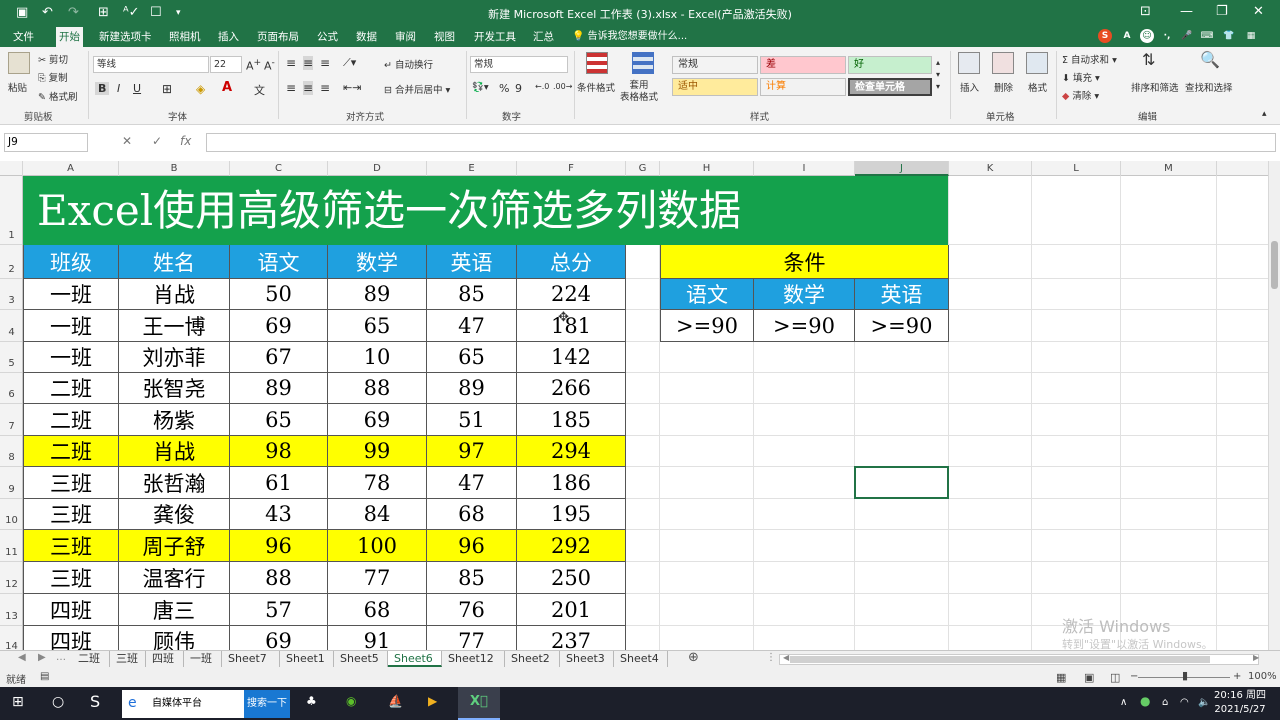 This screenshot has width=1280, height=720. I want to click on column-header-c: C, so click(279, 168).